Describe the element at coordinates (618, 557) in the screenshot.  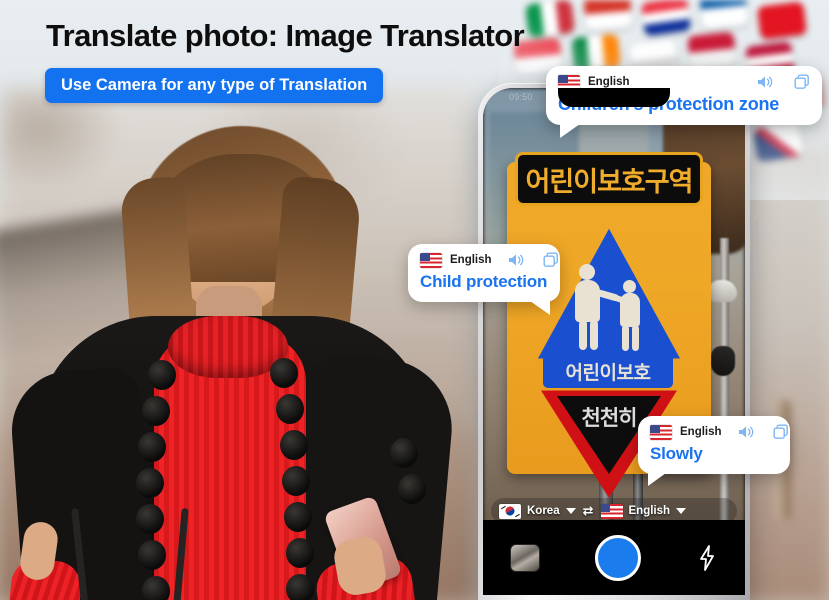
I see `shutter-button` at that location.